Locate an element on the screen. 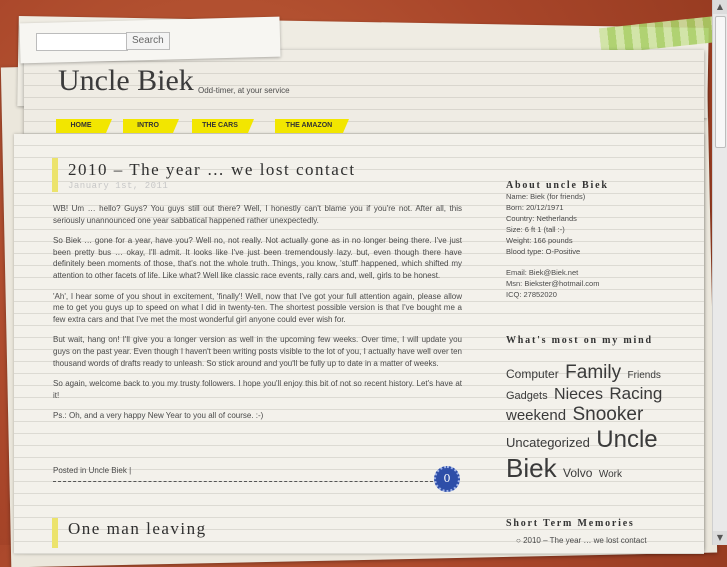 The height and width of the screenshot is (567, 727). tag-link: Nieces is located at coordinates (578, 394).